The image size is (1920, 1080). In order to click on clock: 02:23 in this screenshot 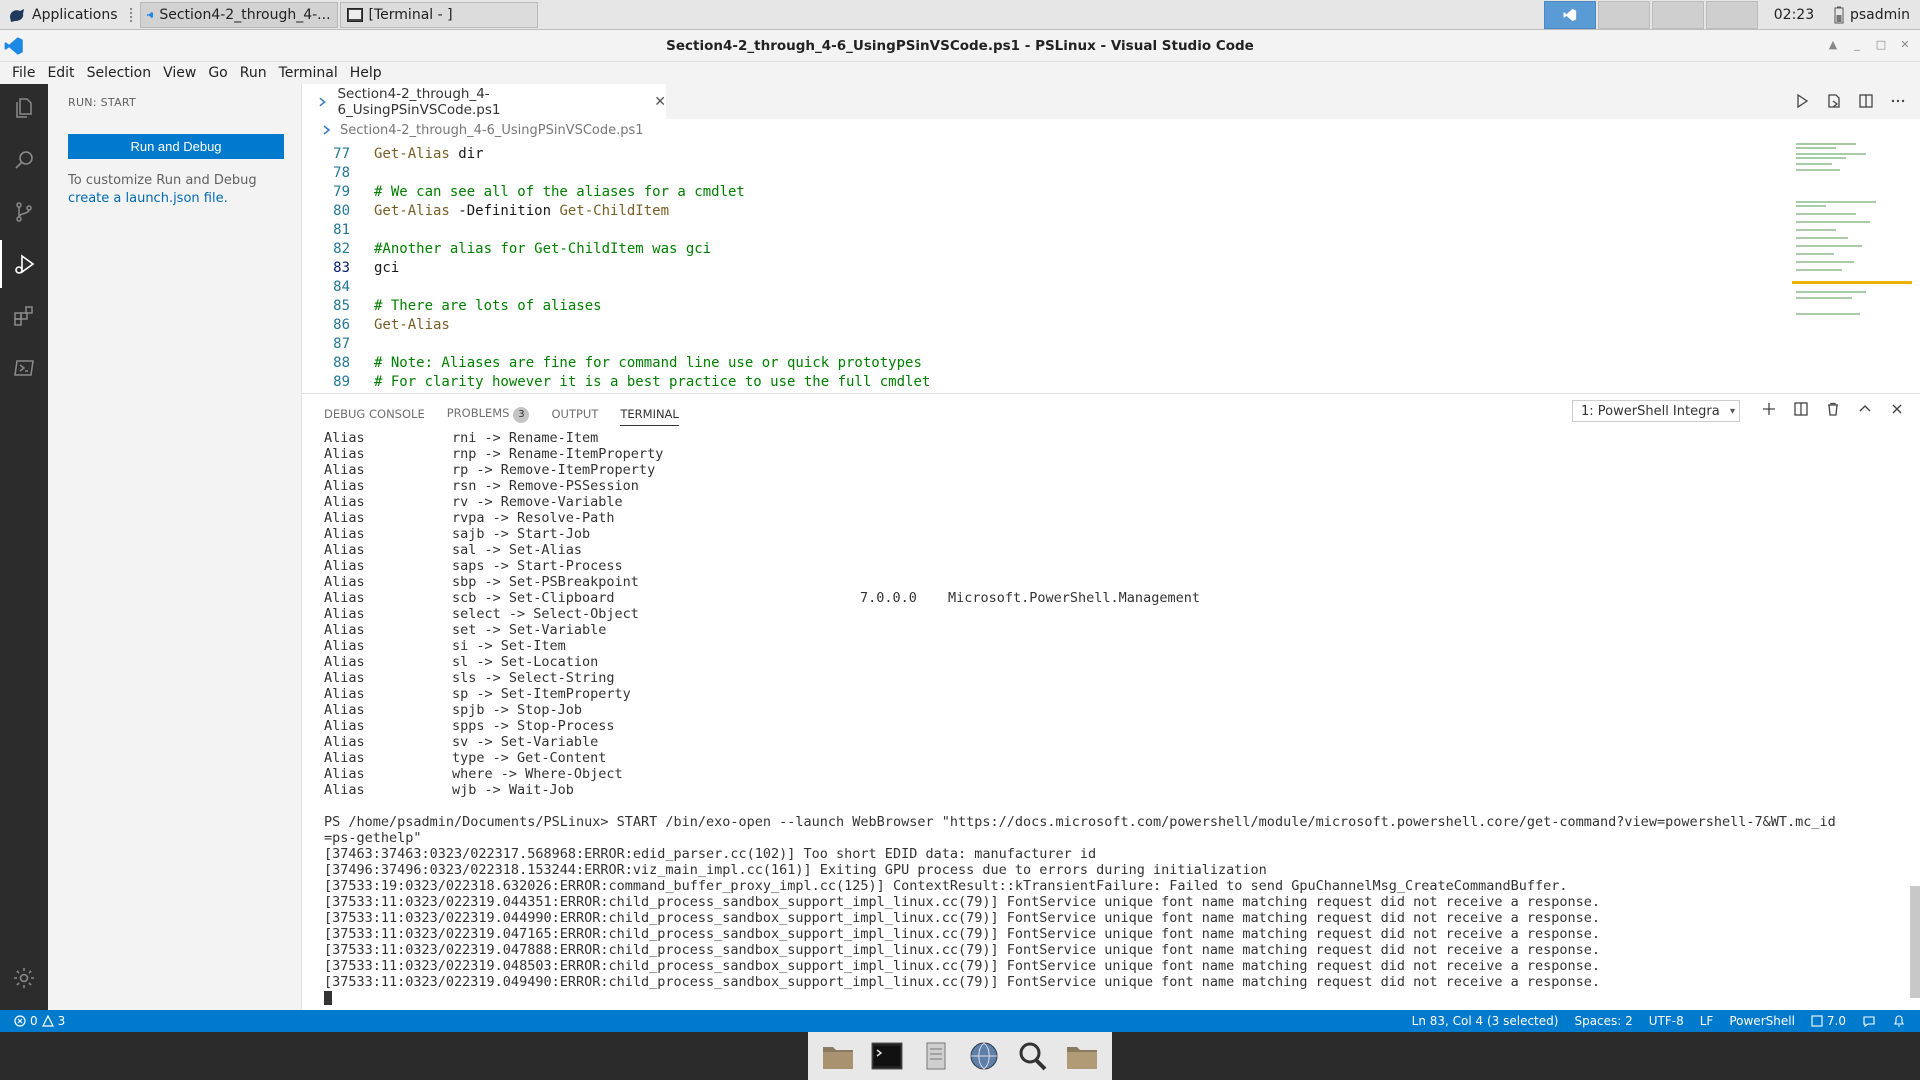, I will do `click(1794, 15)`.